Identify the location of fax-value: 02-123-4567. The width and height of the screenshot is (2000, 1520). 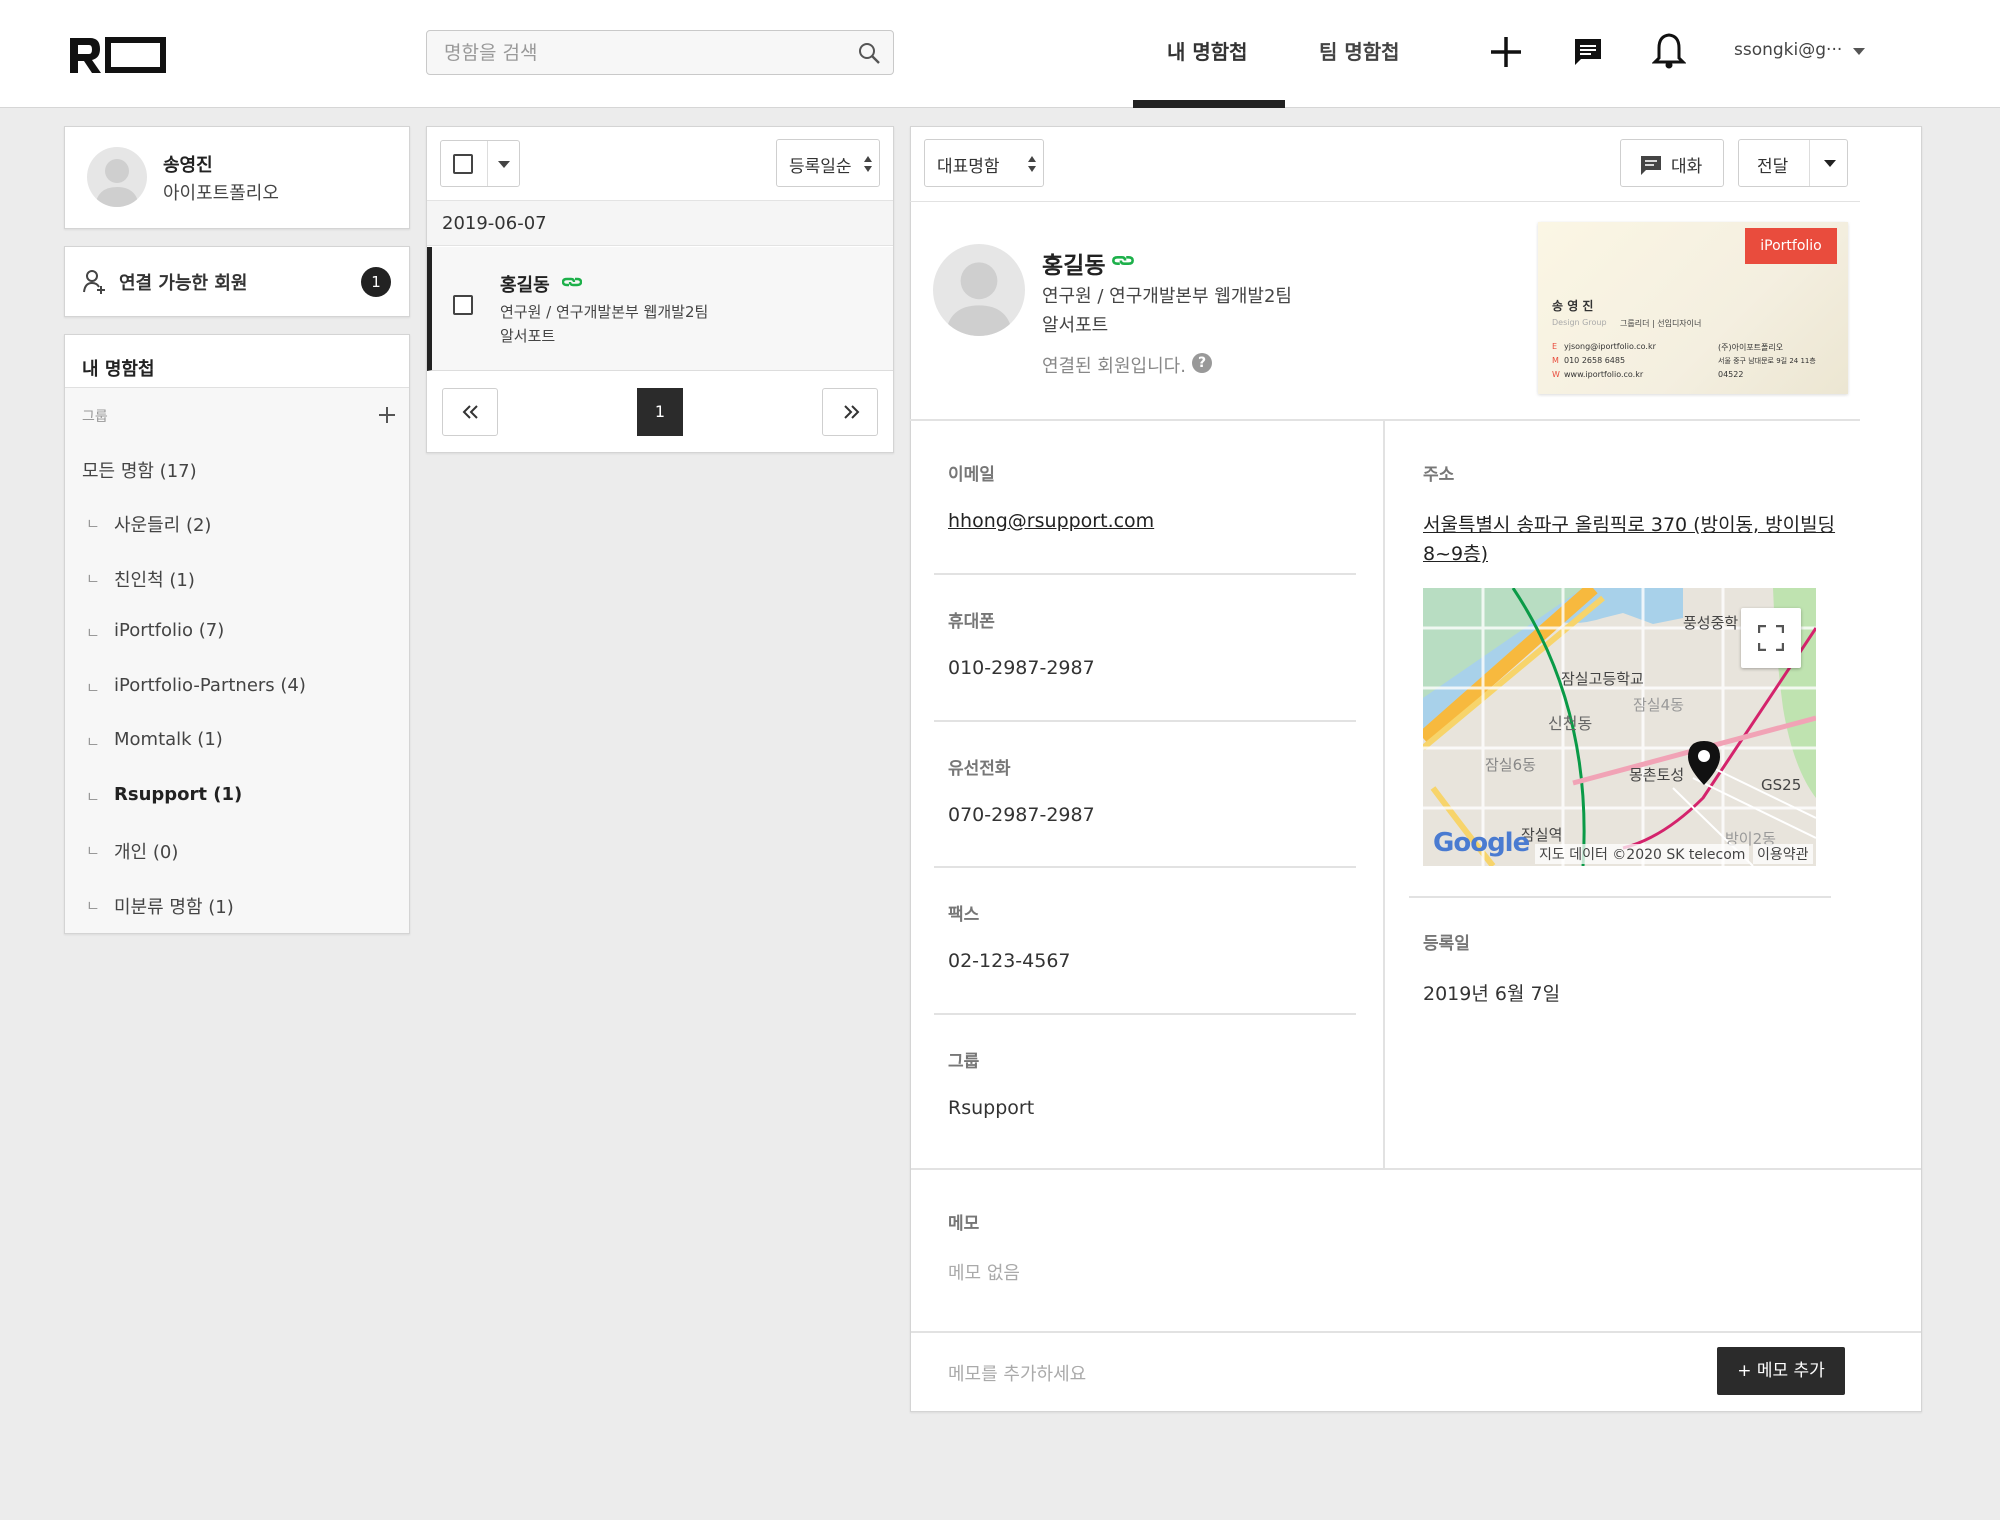
(1009, 961).